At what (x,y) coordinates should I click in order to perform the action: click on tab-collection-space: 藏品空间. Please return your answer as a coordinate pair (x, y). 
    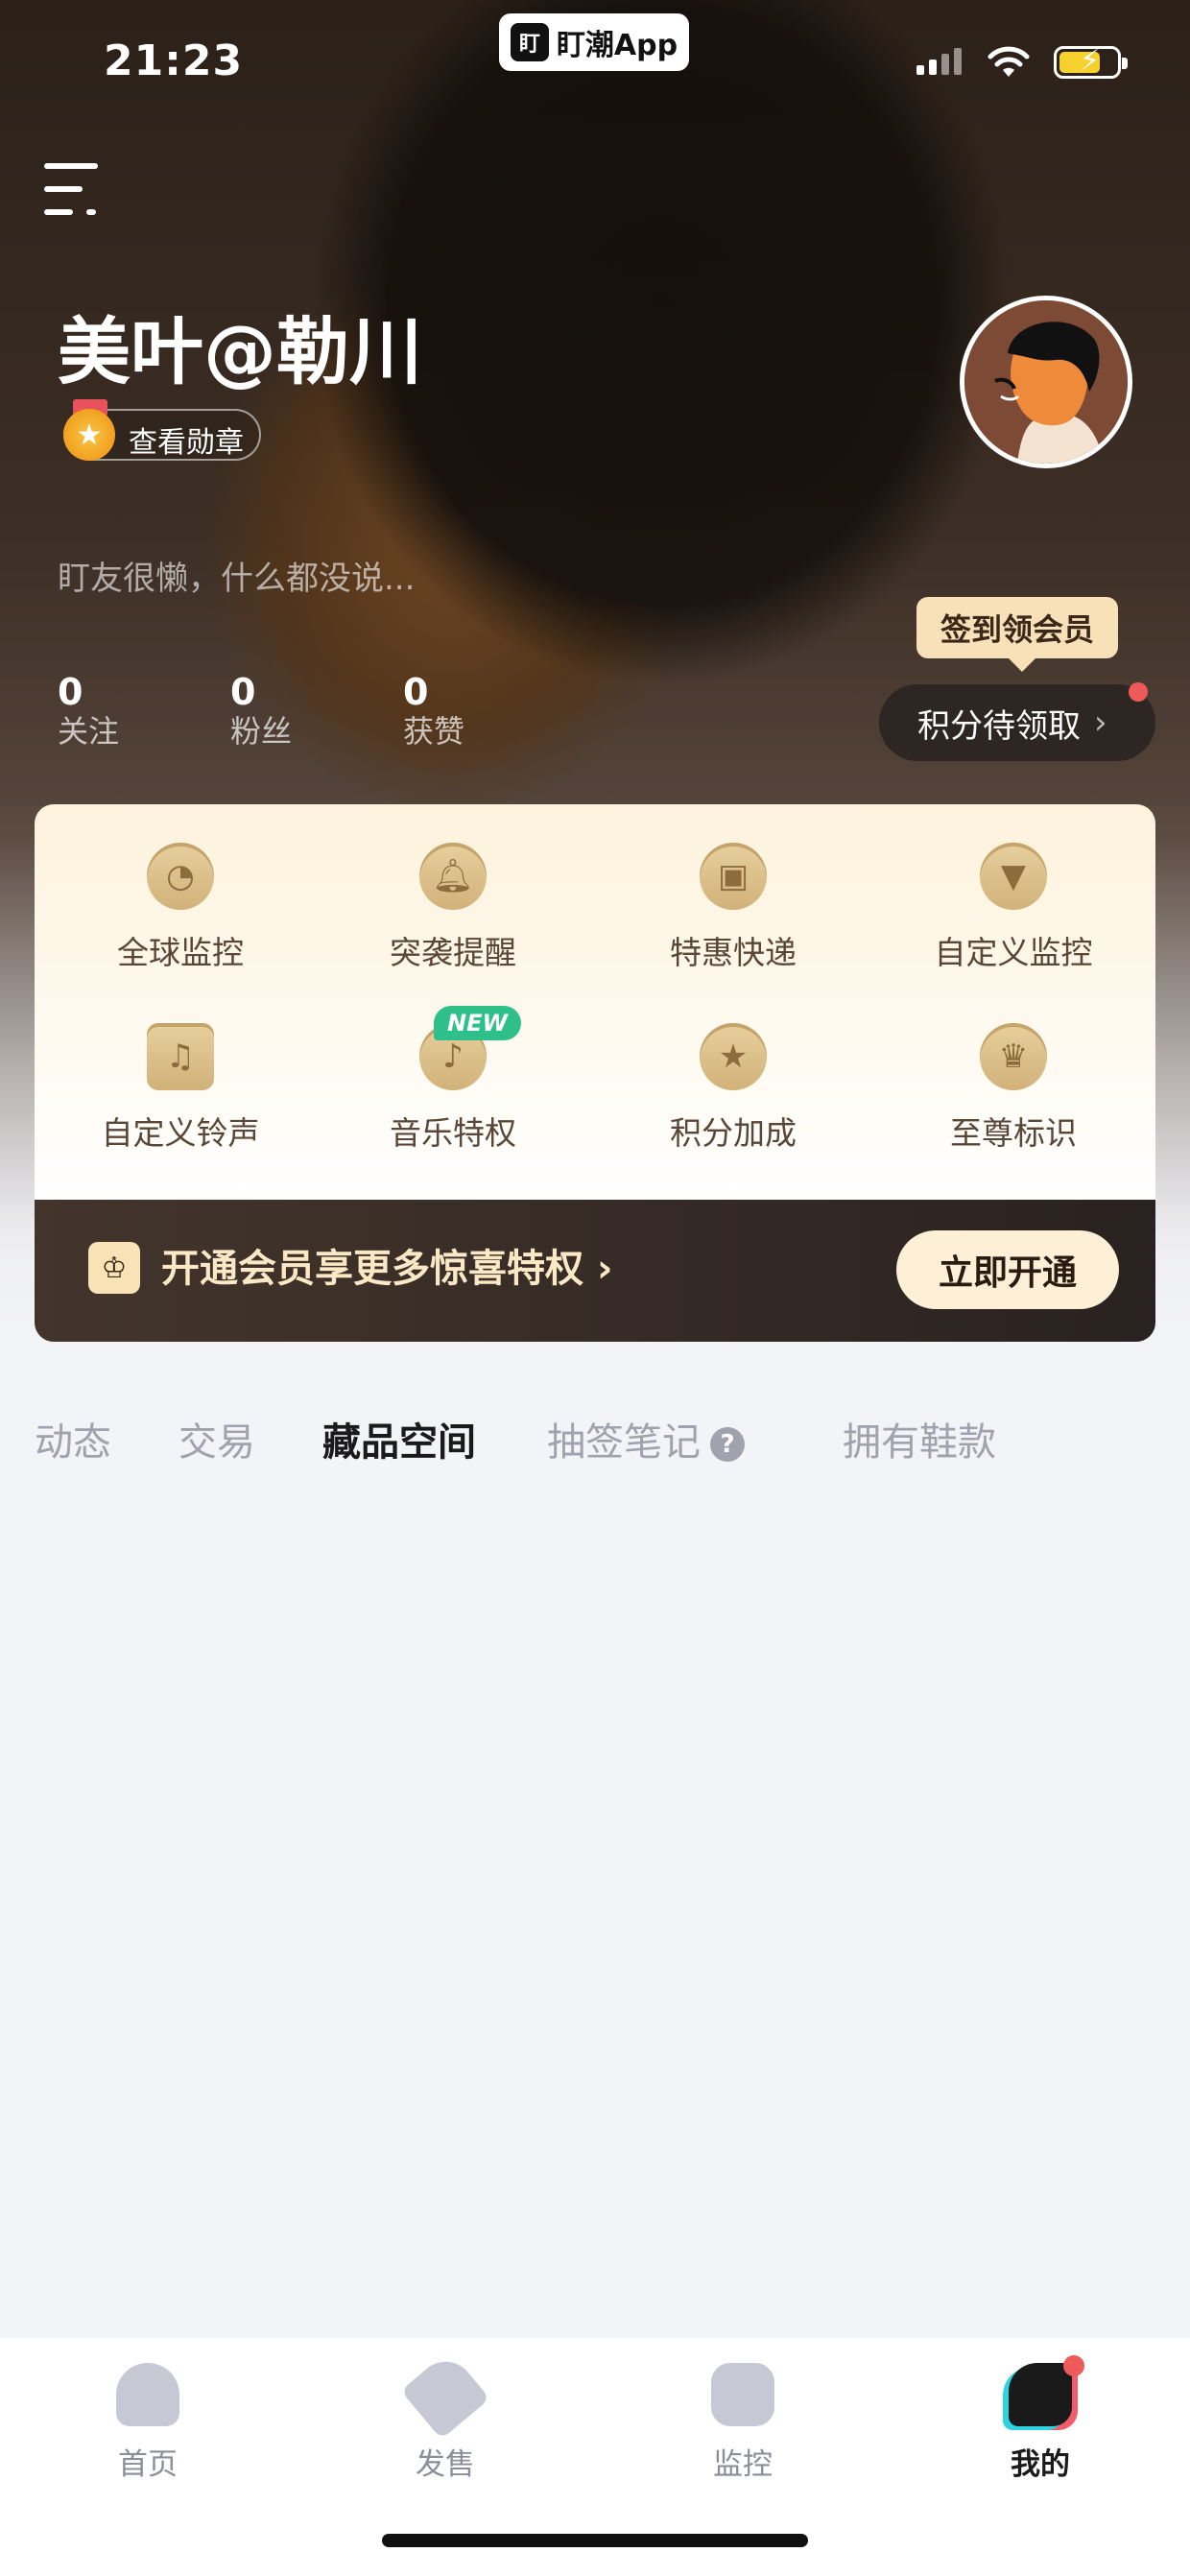
    Looking at the image, I should click on (399, 1439).